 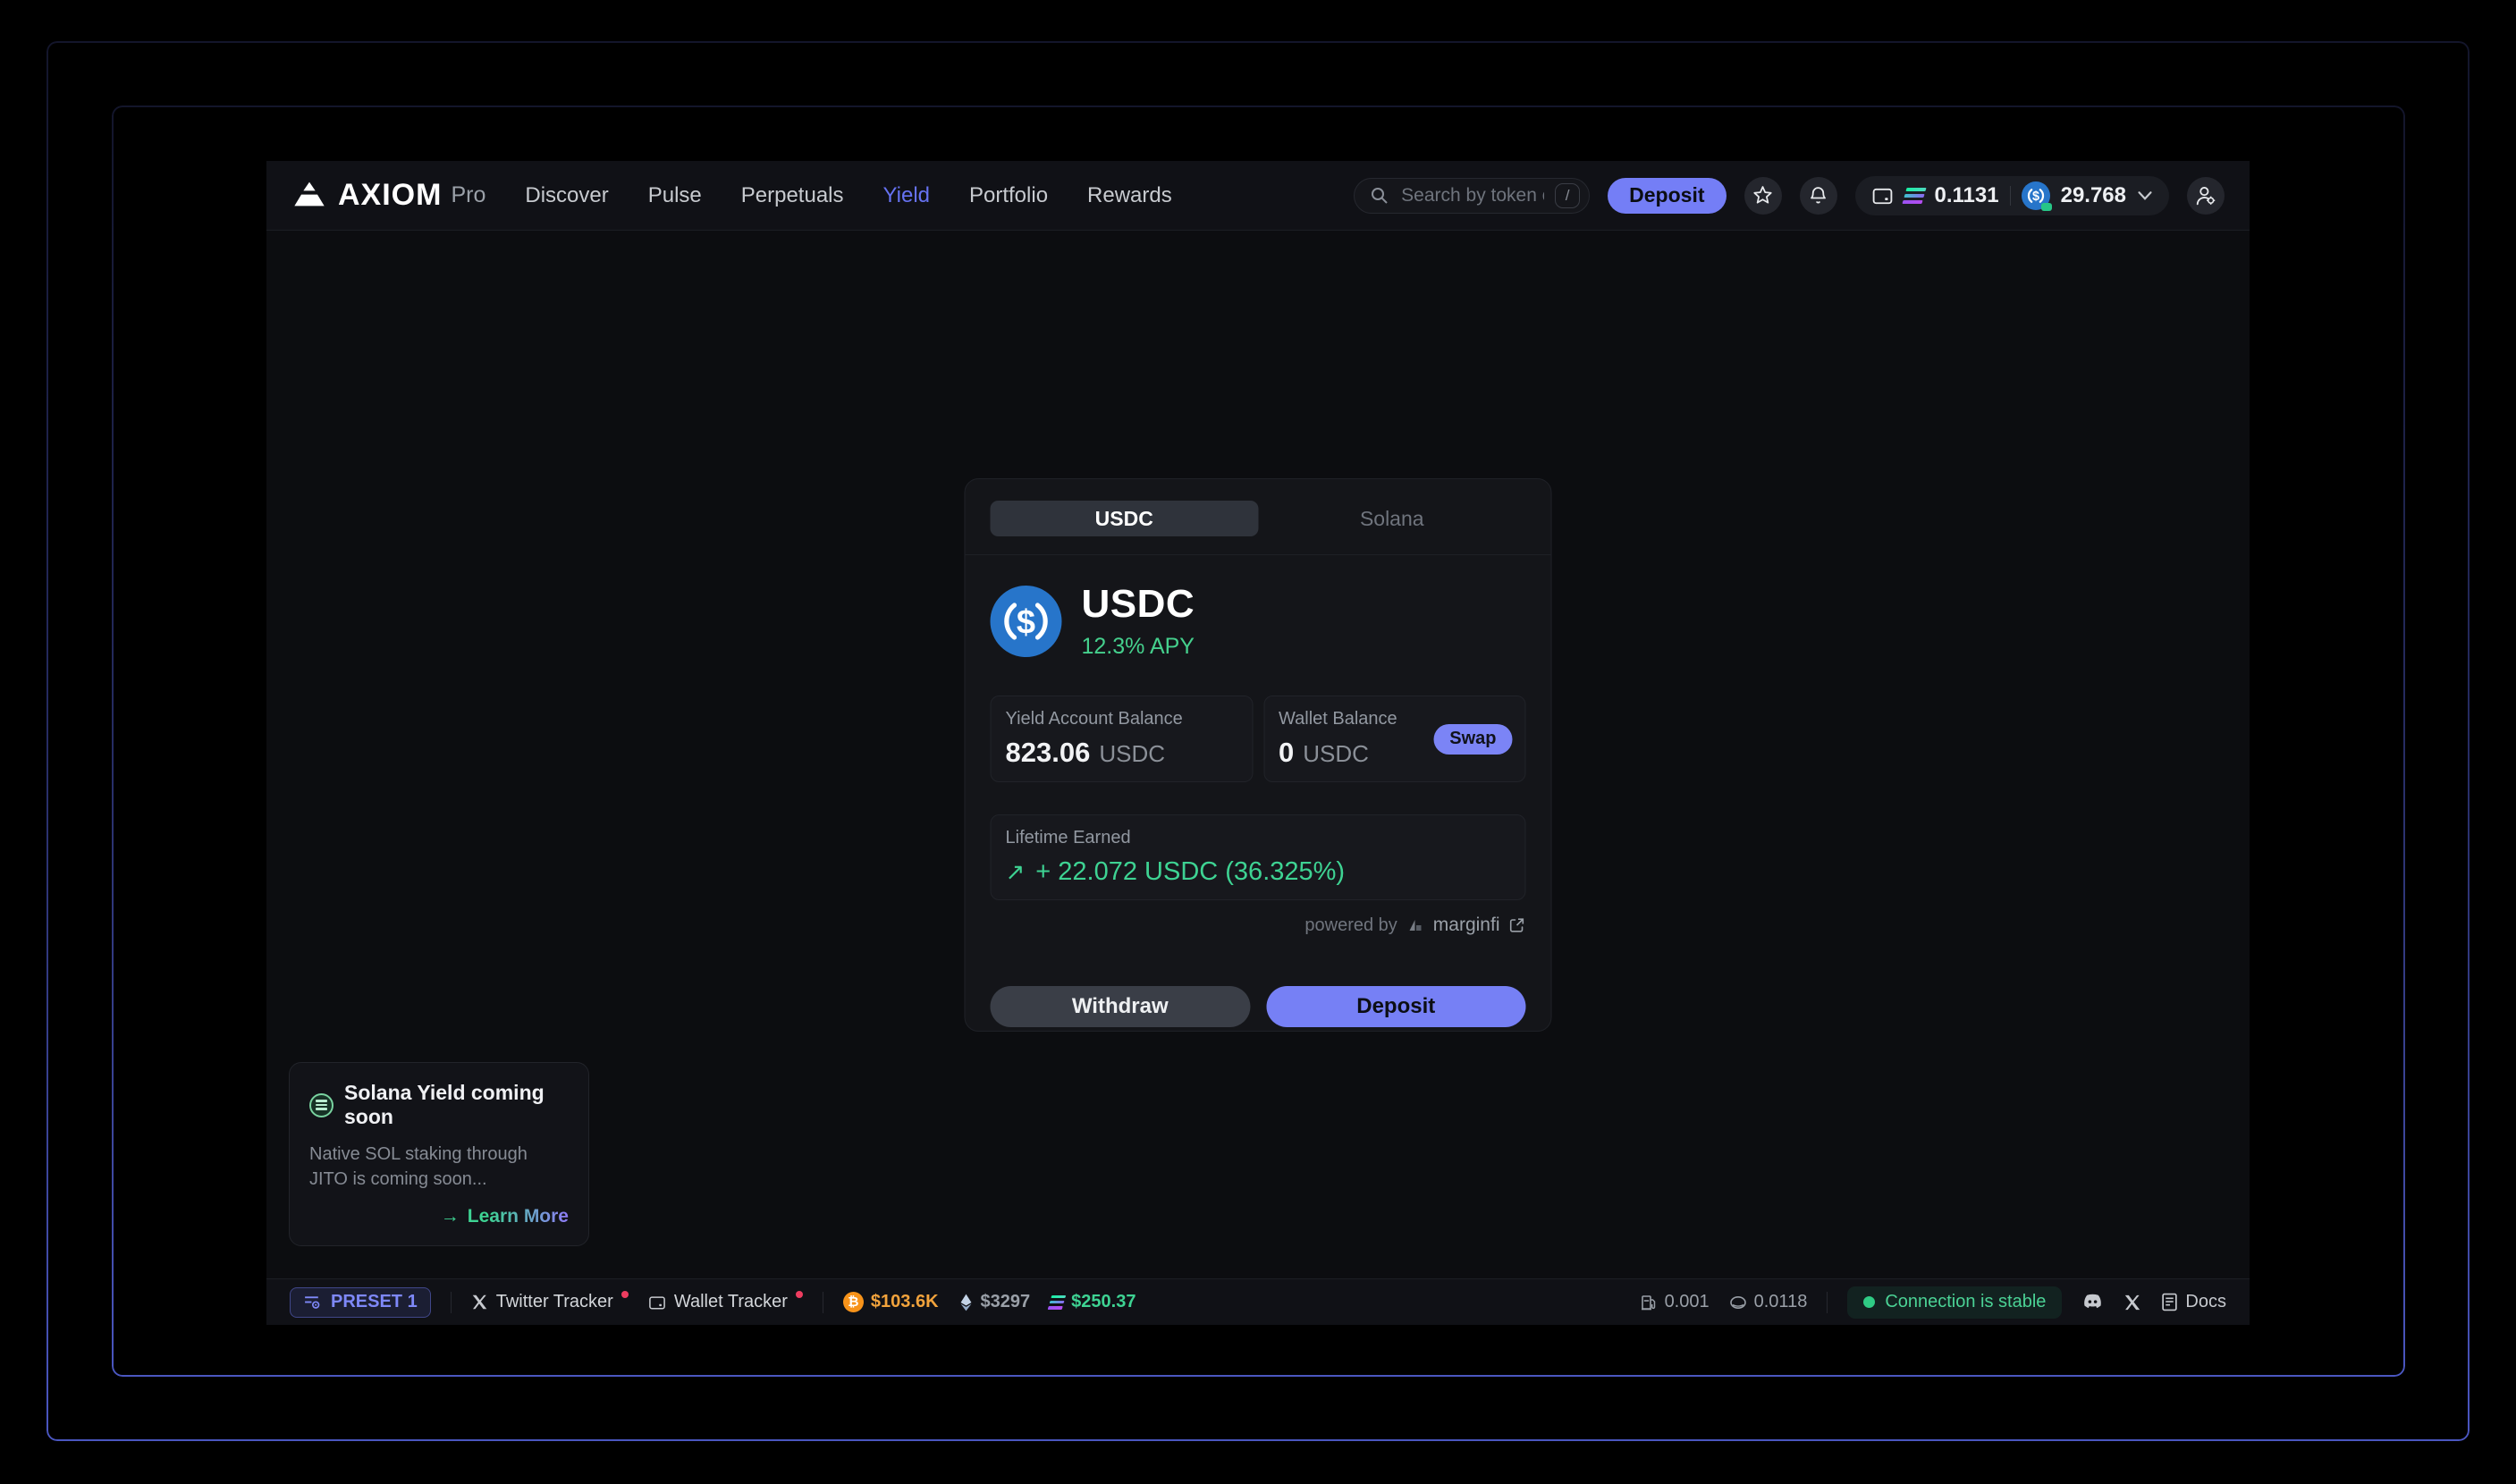 What do you see at coordinates (1129, 195) in the screenshot?
I see `nav-item-rewards: Rewards` at bounding box center [1129, 195].